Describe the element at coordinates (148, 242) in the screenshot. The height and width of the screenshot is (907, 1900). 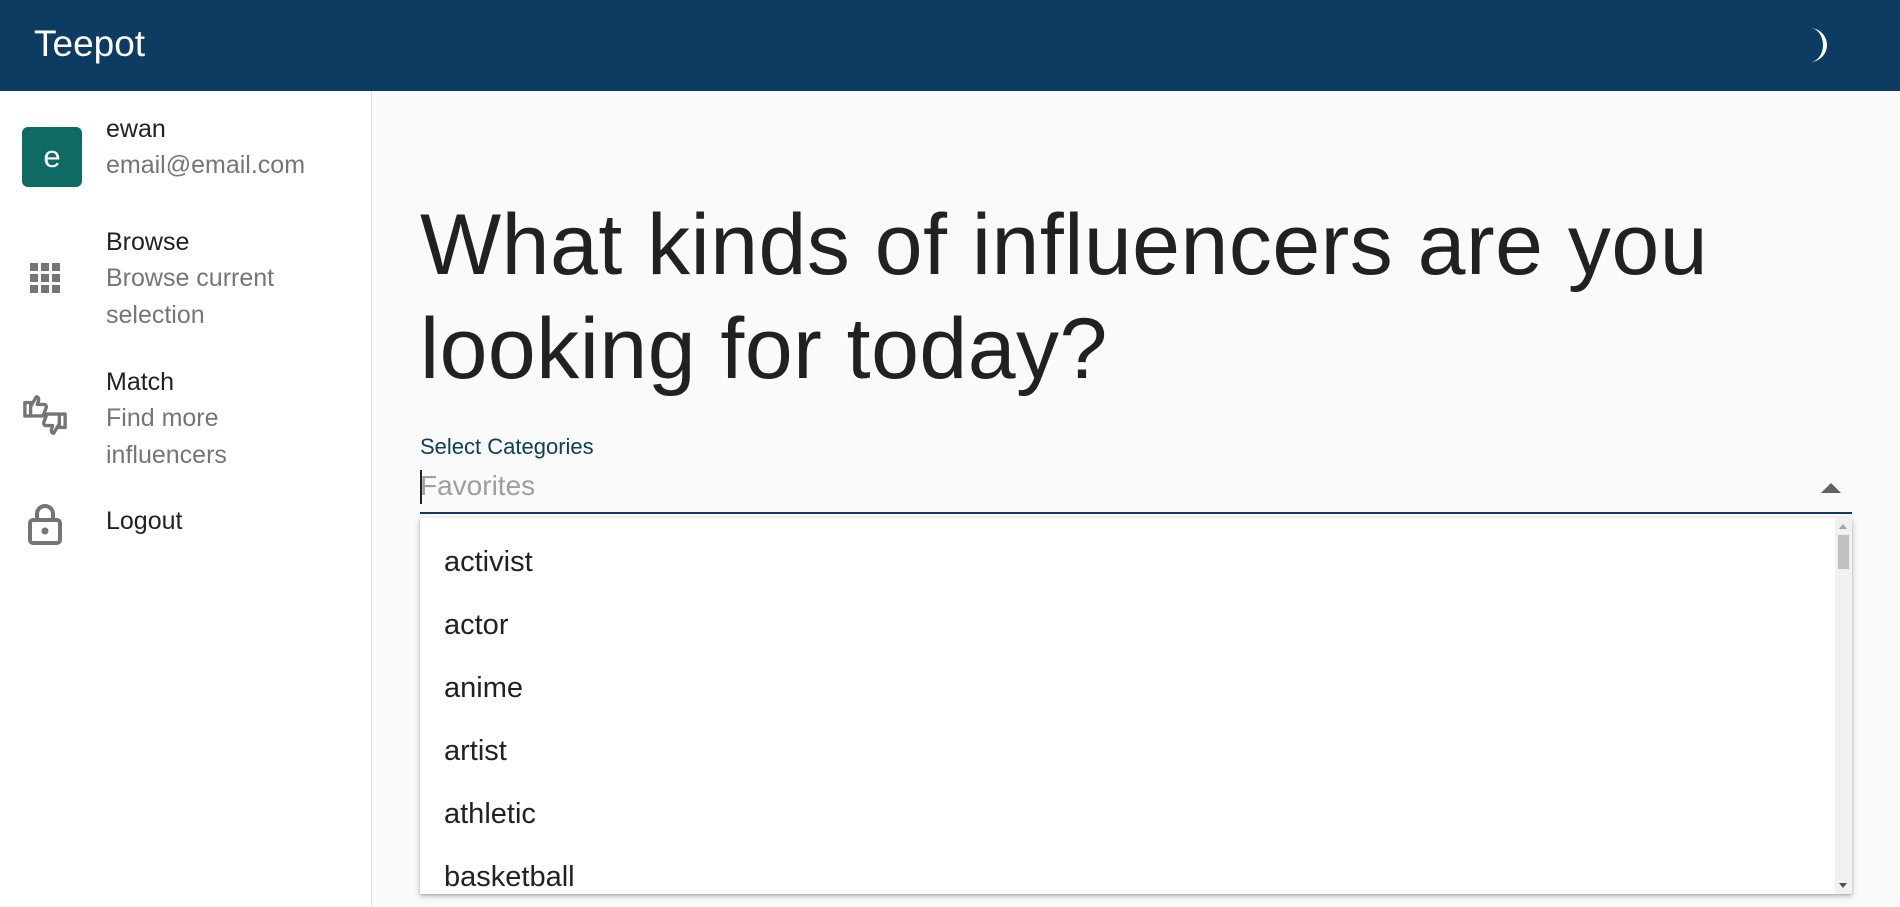
I see `sidebar-item-label: Browse` at that location.